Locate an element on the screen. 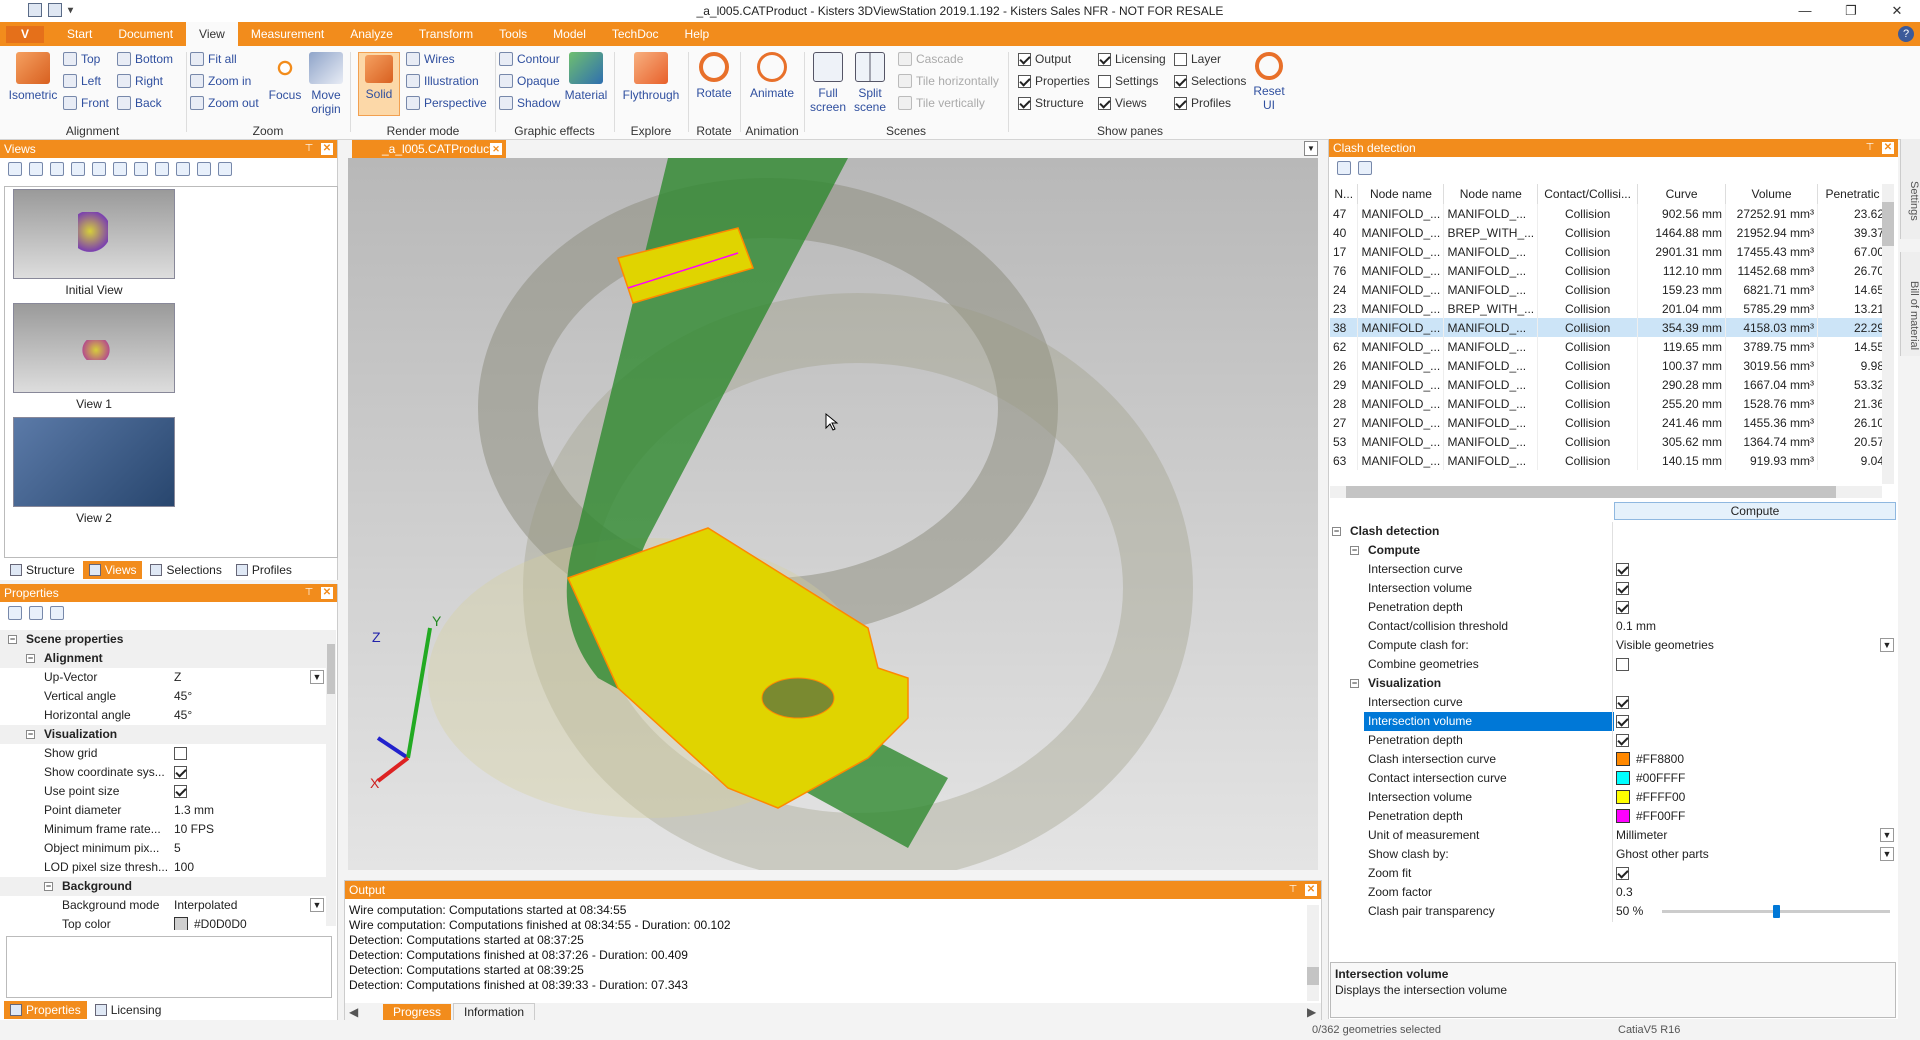 Image resolution: width=1920 pixels, height=1040 pixels. split-scene-button: Split scene is located at coordinates (870, 83).